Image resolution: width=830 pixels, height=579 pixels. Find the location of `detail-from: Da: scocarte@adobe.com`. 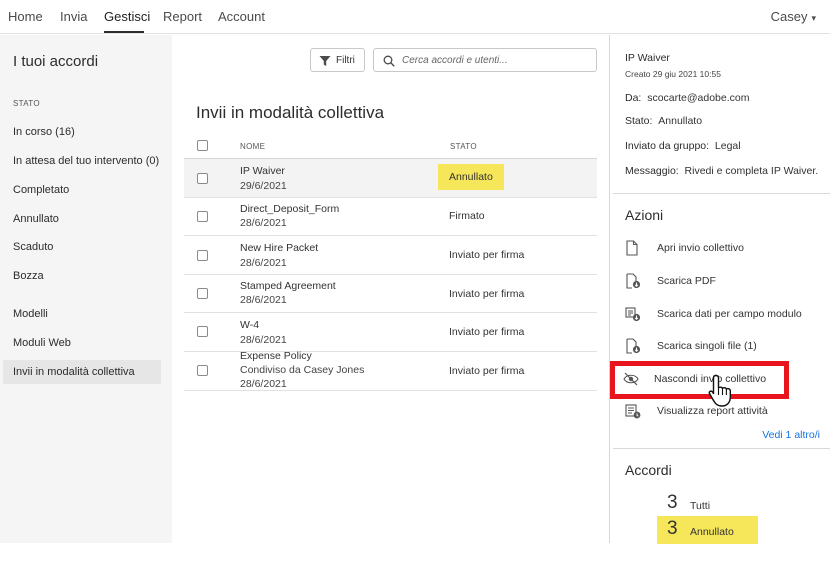

detail-from: Da: scocarte@adobe.com is located at coordinates (687, 98).